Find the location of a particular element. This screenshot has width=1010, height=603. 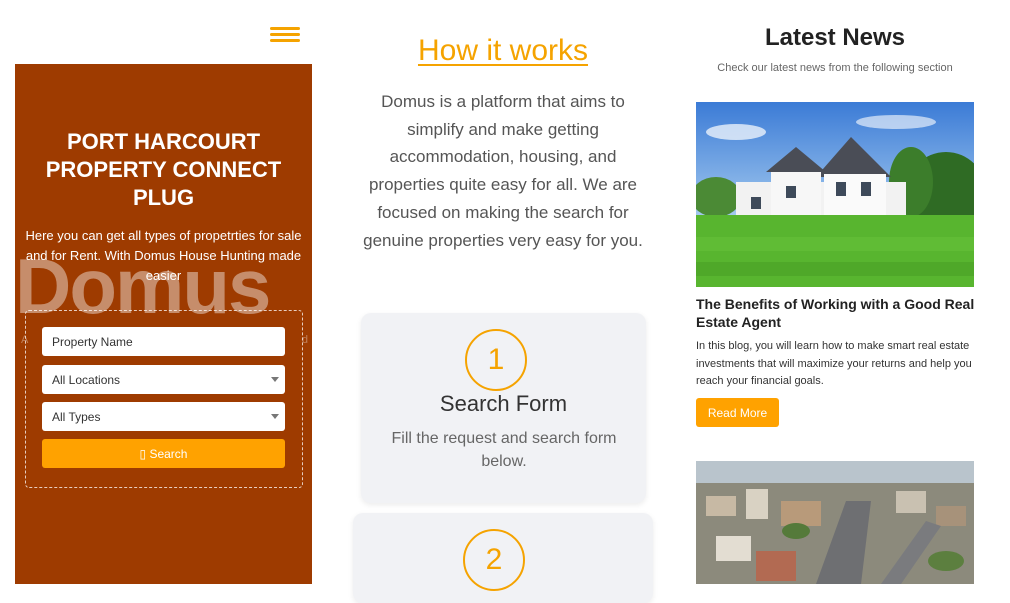

how-it-works-title: How it works is located at coordinates (503, 51).